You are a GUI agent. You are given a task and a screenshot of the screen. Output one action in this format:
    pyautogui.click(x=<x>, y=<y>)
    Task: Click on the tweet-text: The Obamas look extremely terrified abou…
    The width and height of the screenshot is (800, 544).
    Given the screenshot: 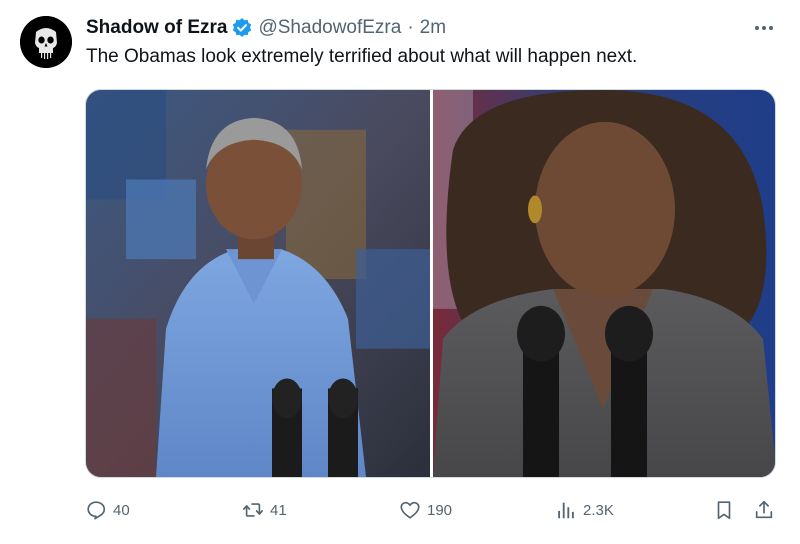 What is the action you would take?
    pyautogui.click(x=362, y=56)
    